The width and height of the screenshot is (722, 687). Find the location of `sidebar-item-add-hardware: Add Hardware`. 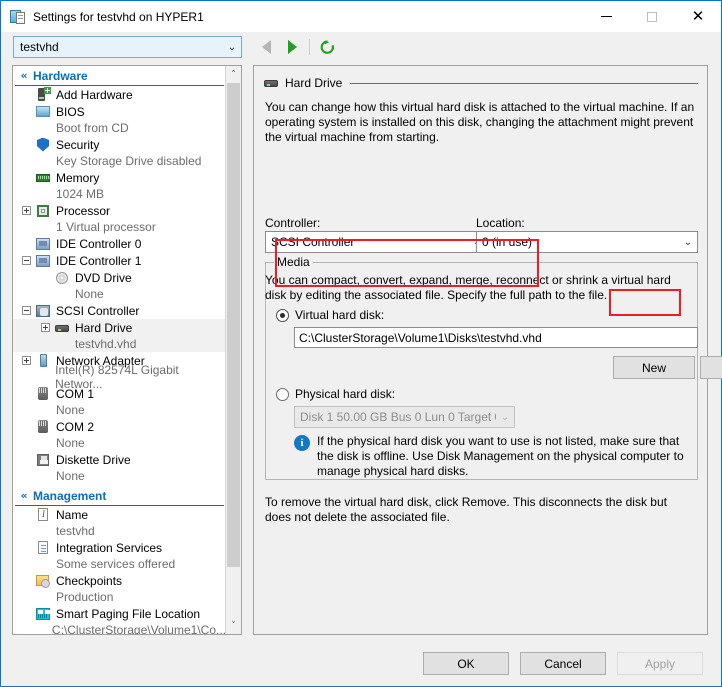

sidebar-item-add-hardware: Add Hardware is located at coordinates (119, 94).